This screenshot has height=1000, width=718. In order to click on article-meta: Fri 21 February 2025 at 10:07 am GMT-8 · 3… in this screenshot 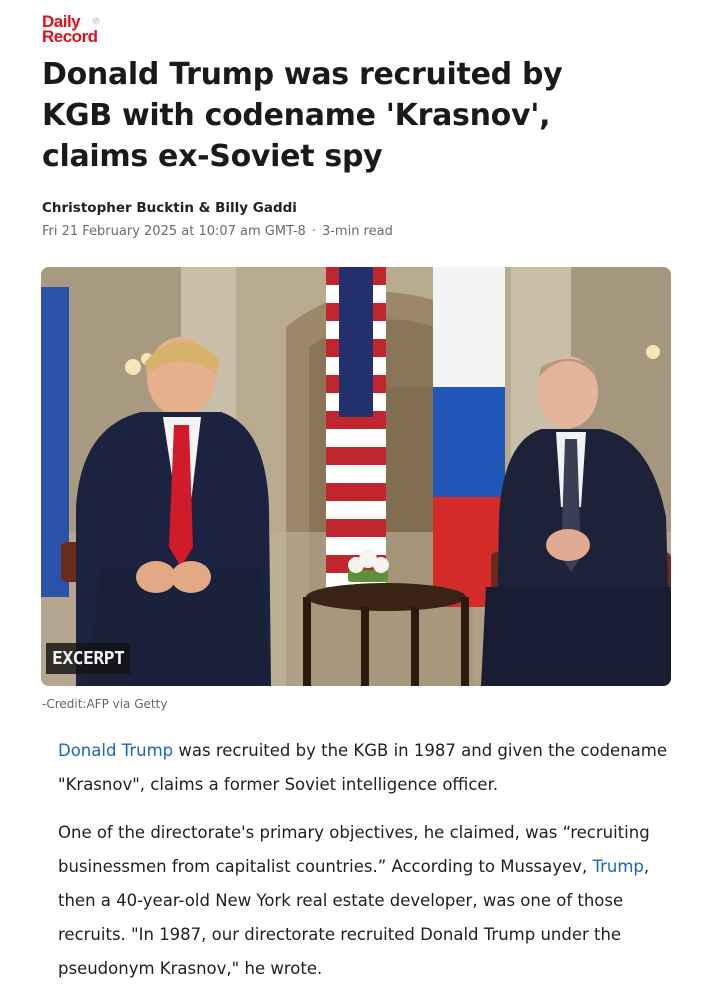, I will do `click(217, 231)`.